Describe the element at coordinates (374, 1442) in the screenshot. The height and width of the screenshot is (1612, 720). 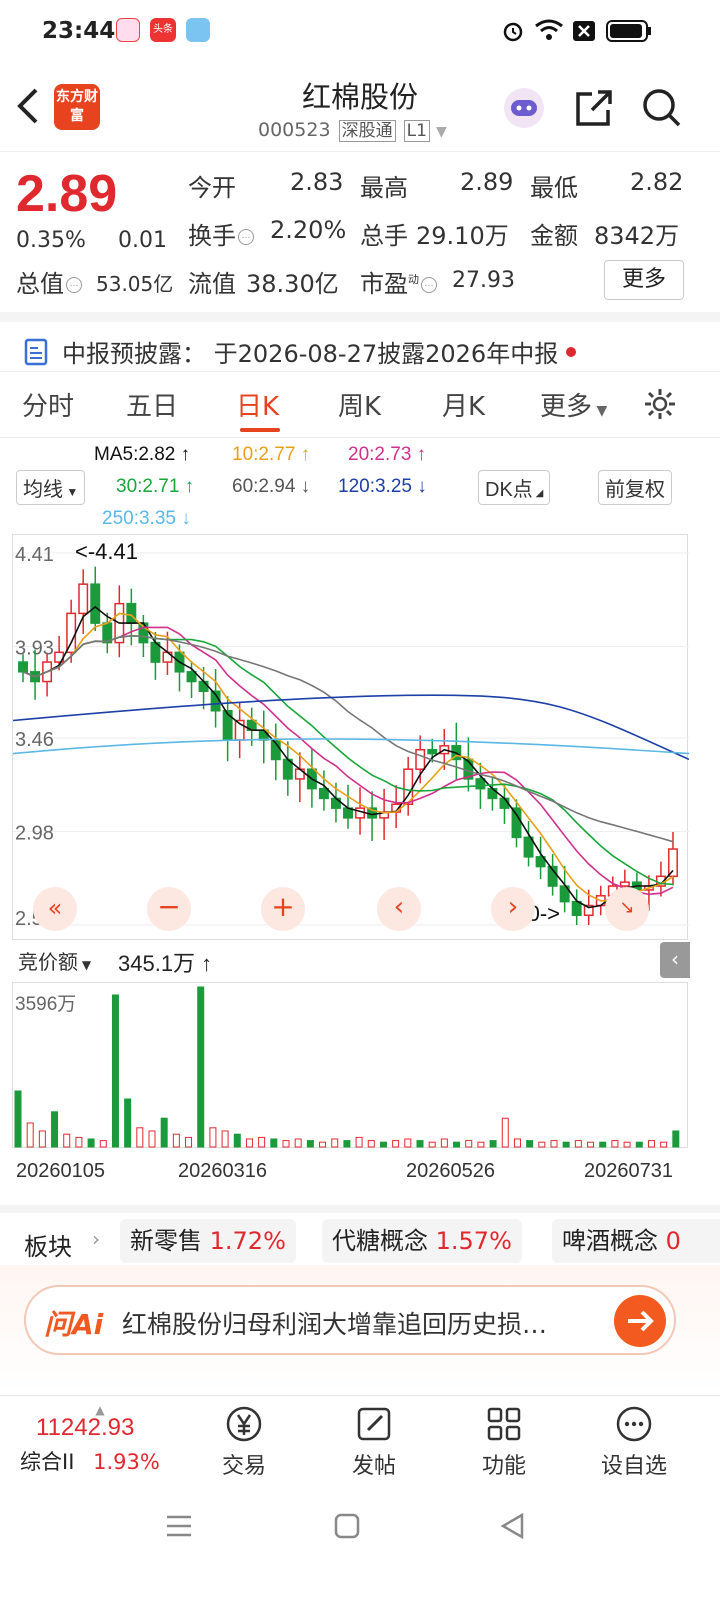
I see `nav-post: 发帖` at that location.